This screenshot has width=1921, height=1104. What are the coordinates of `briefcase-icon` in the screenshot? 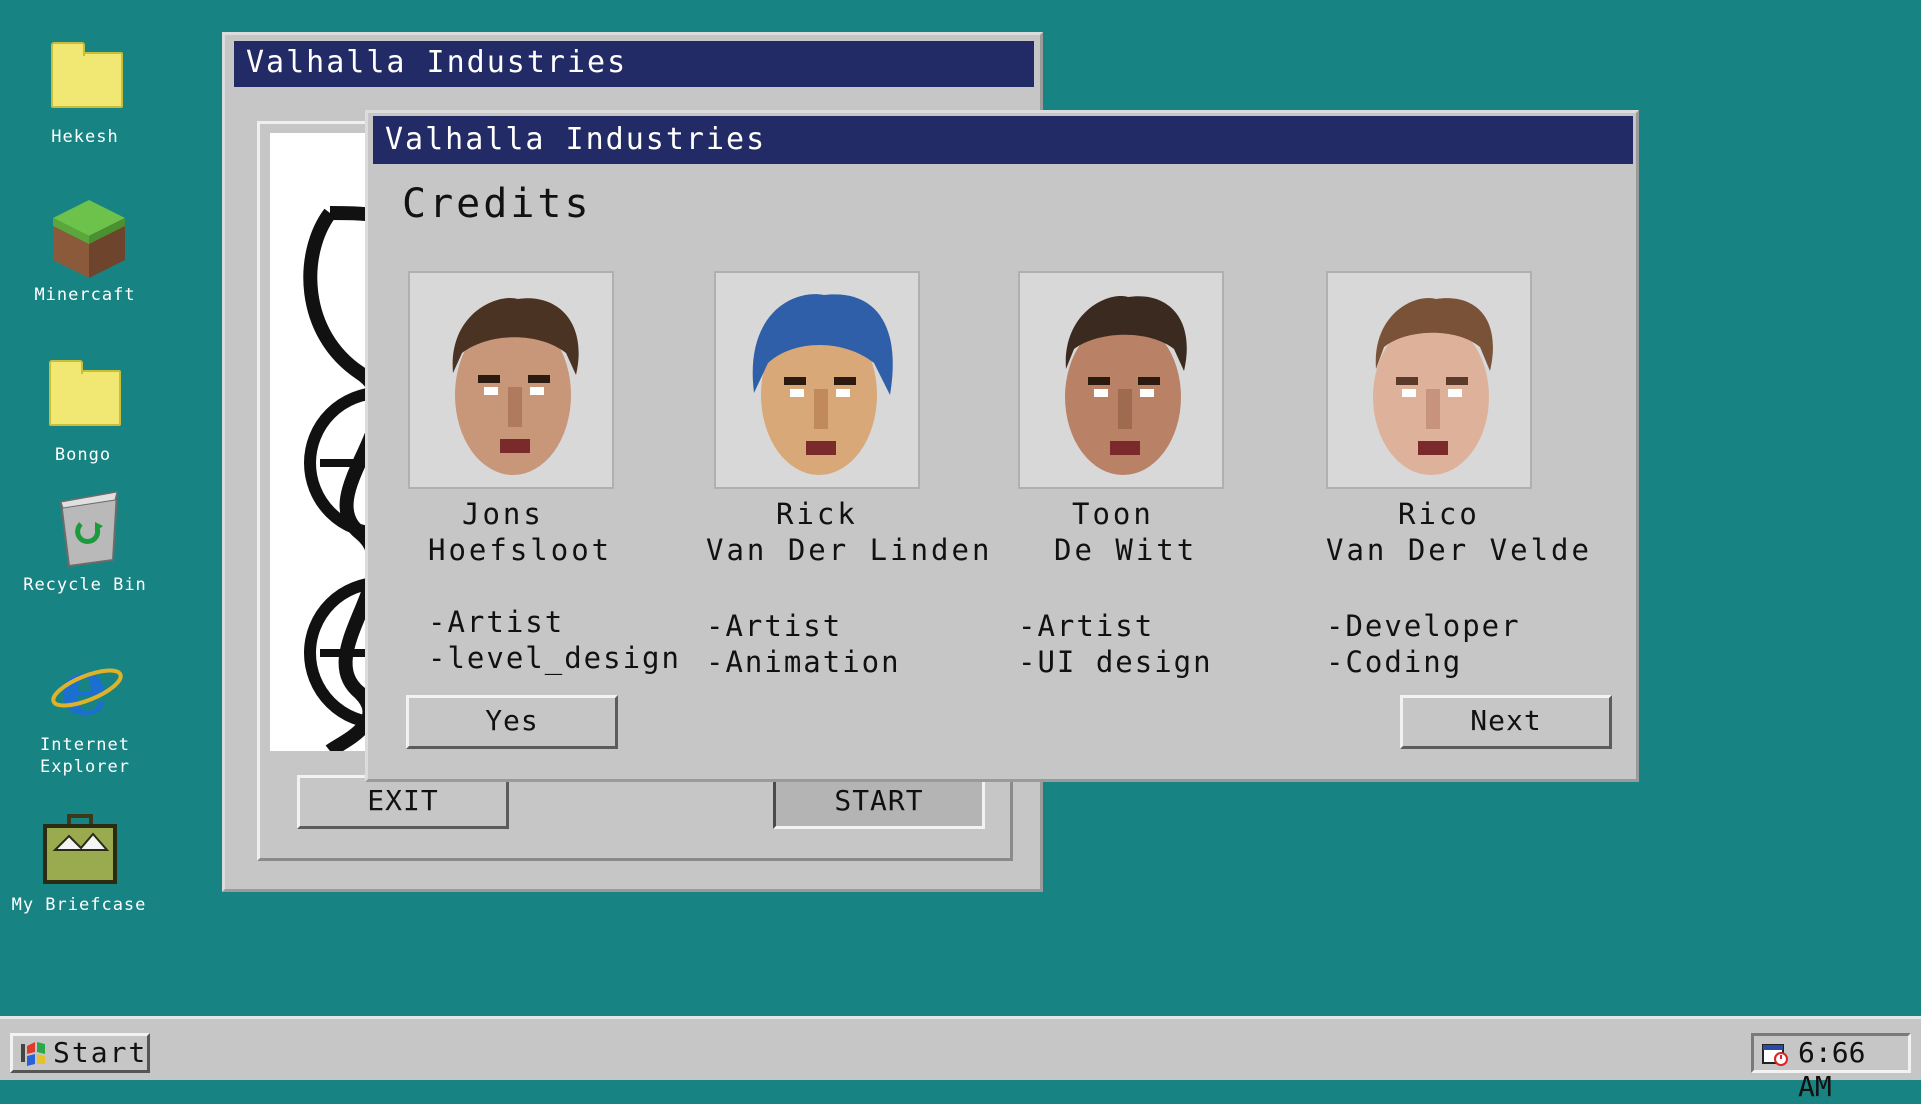 It's located at (80, 849).